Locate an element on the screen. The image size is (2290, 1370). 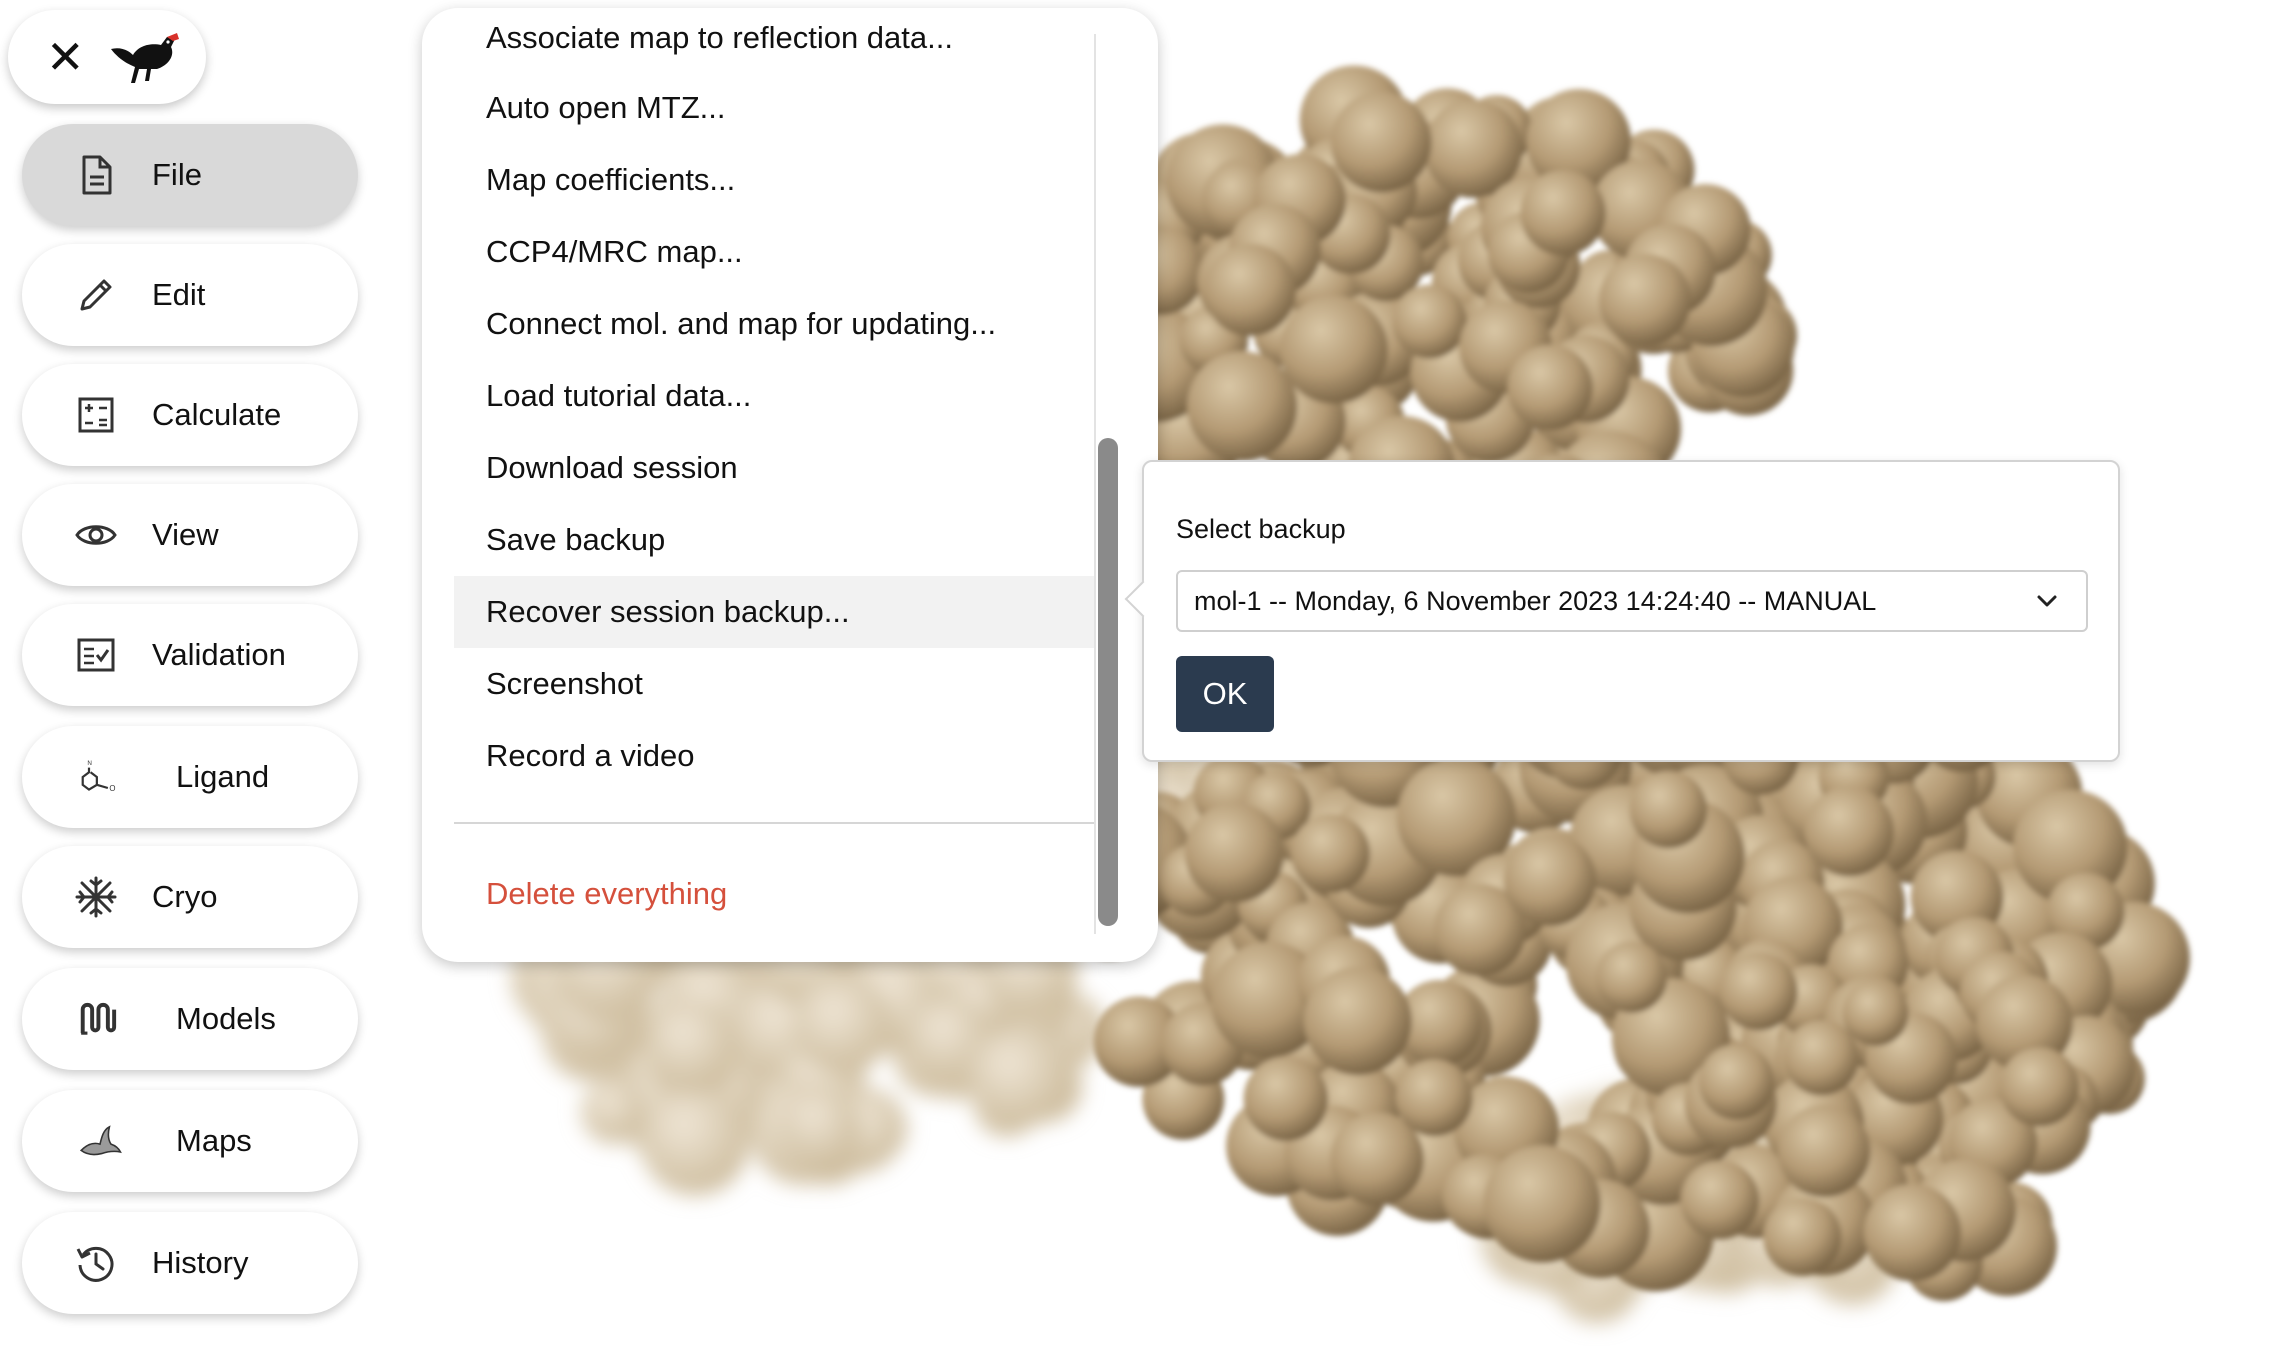
nav-label: File is located at coordinates (177, 174).